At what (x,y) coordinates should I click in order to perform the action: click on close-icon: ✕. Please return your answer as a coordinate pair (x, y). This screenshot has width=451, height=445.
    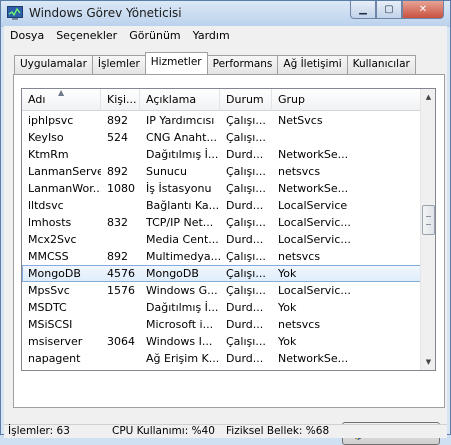
    Looking at the image, I should click on (423, 9).